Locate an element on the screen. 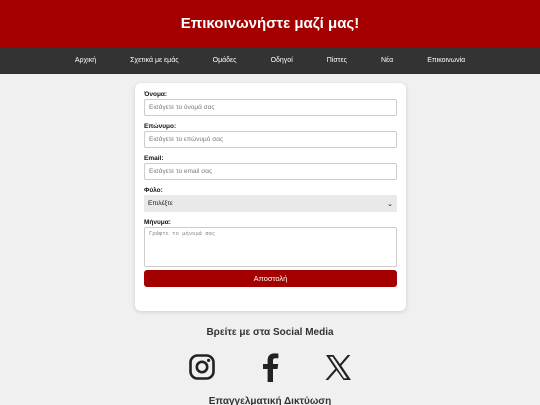  footer-title: Επαγγελματική Δικτύωση is located at coordinates (270, 400).